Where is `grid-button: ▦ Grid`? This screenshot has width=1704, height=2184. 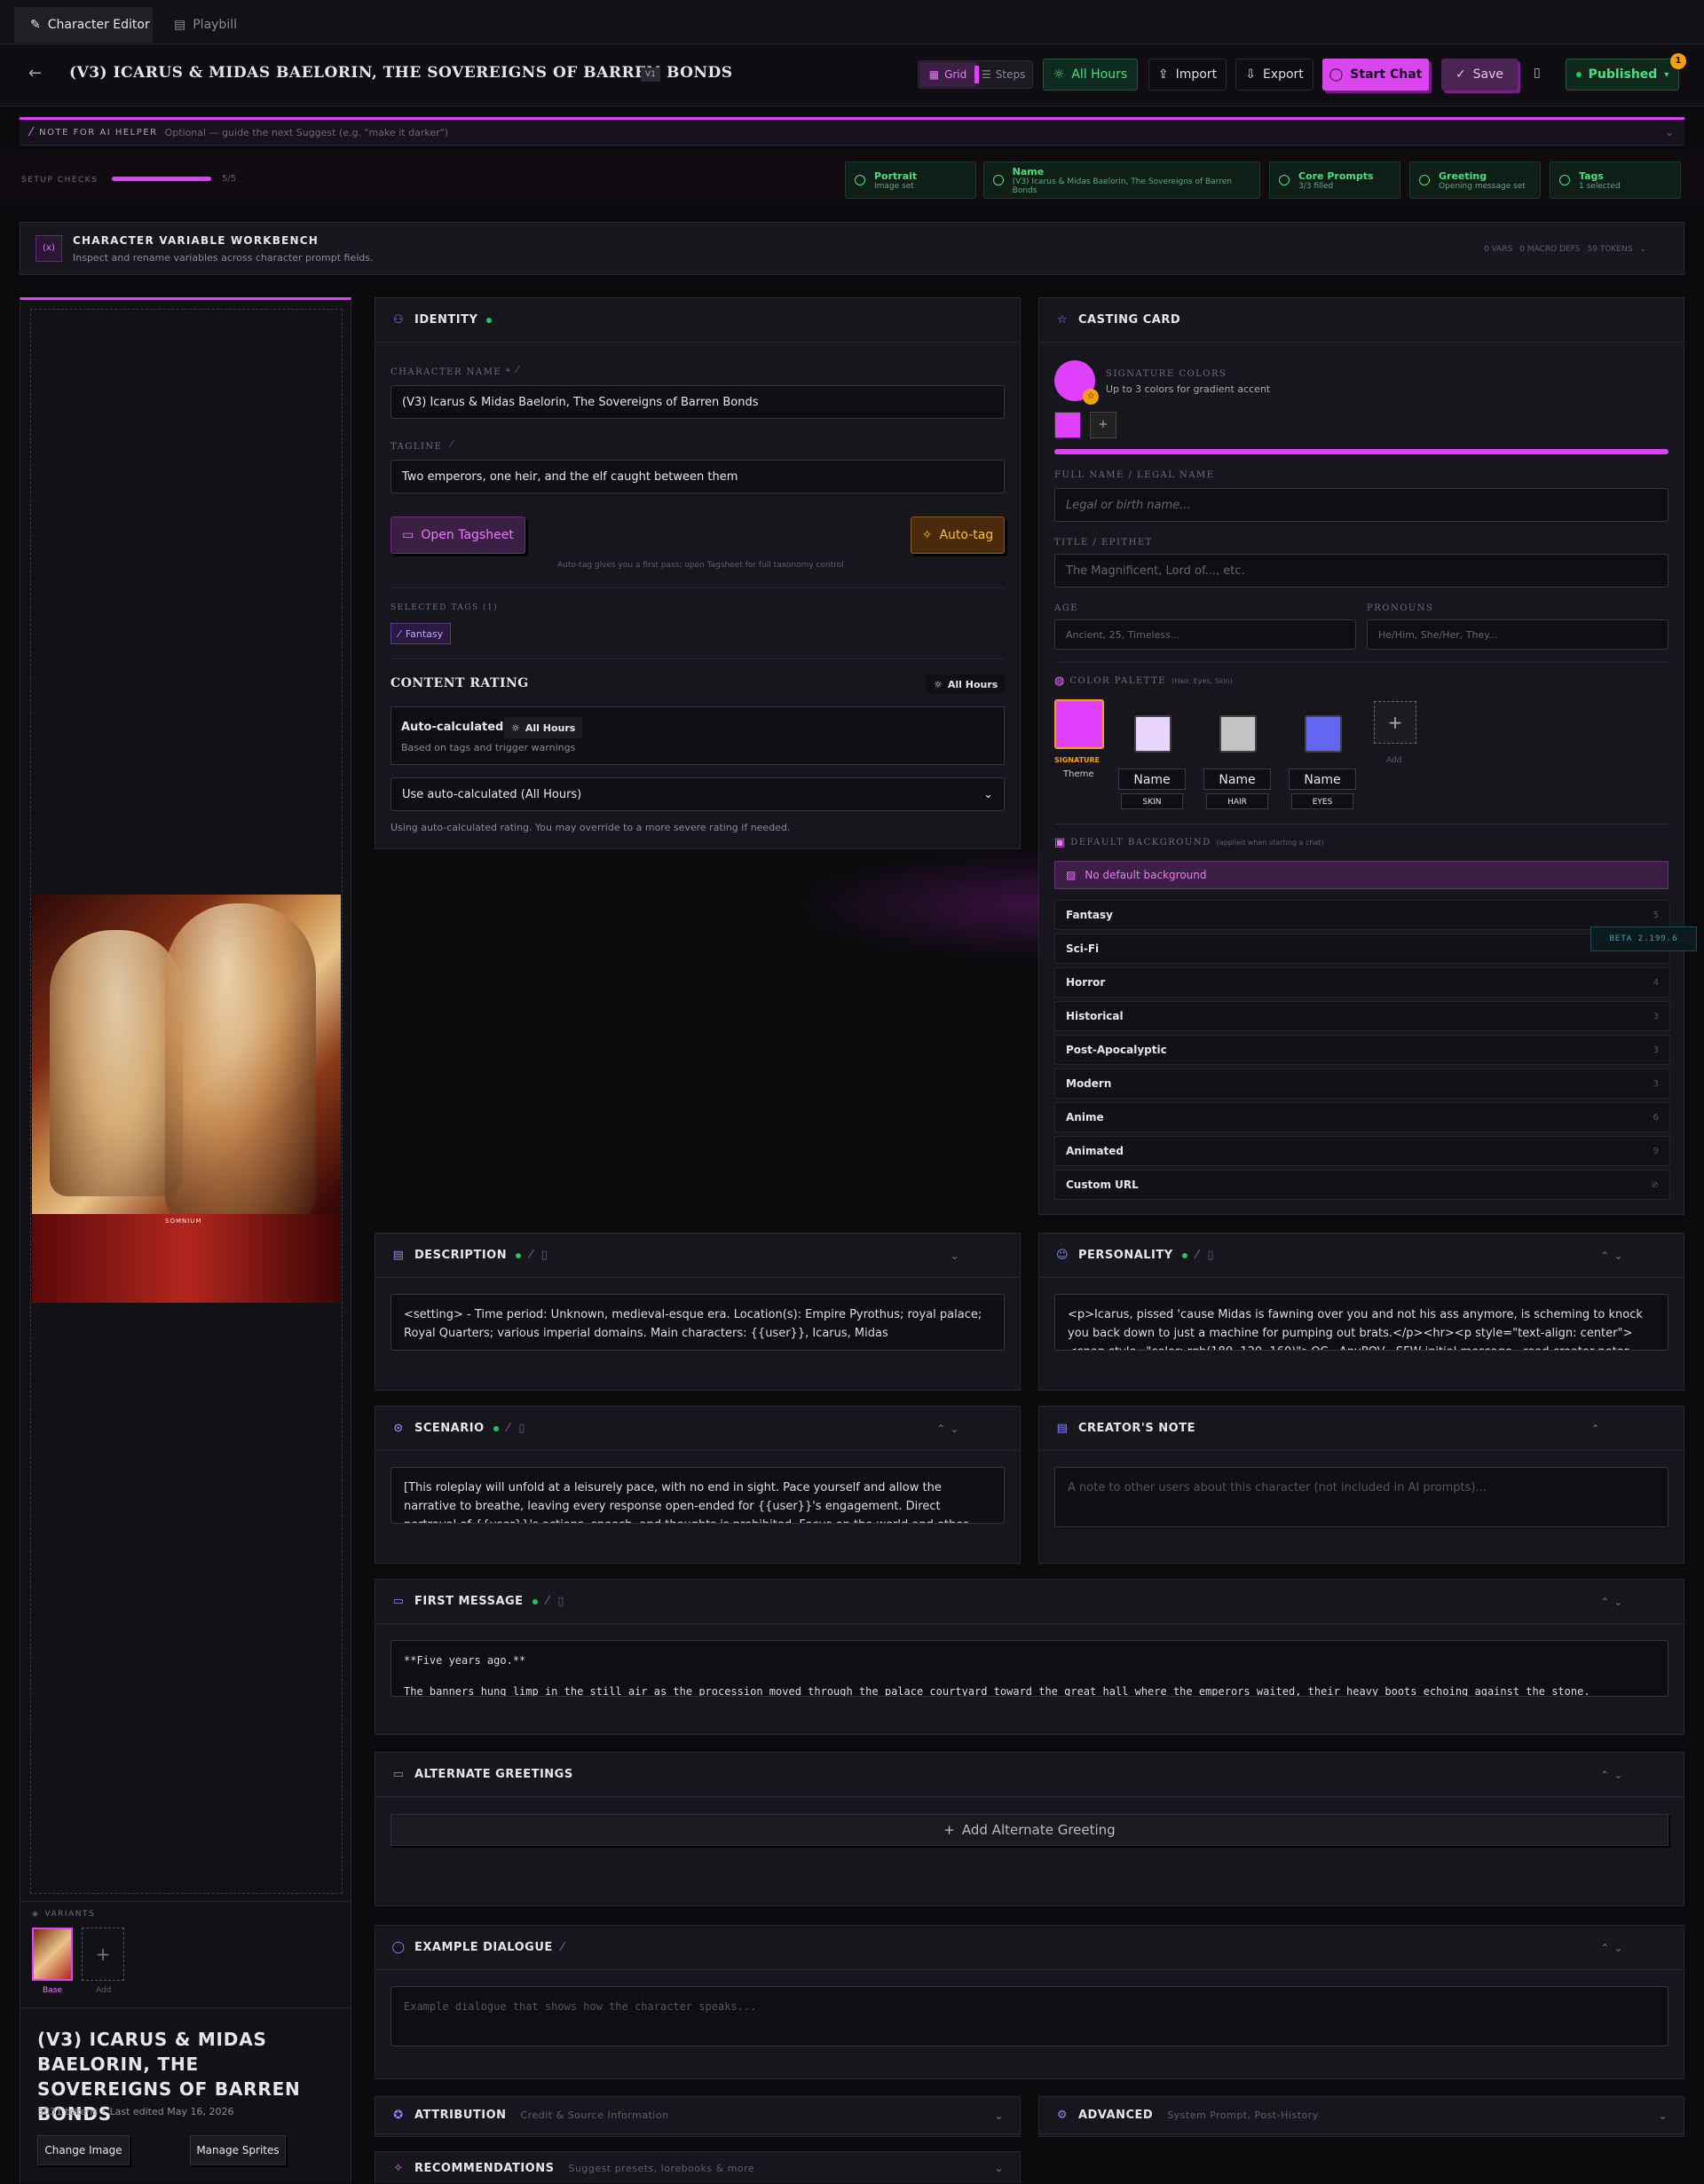 grid-button: ▦ Grid is located at coordinates (947, 74).